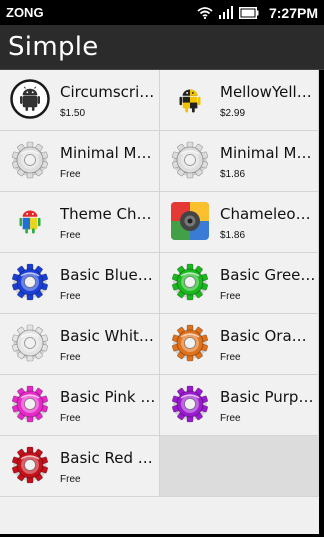 This screenshot has width=324, height=537. I want to click on app-name: MellowYellow Android, so click(268, 92).